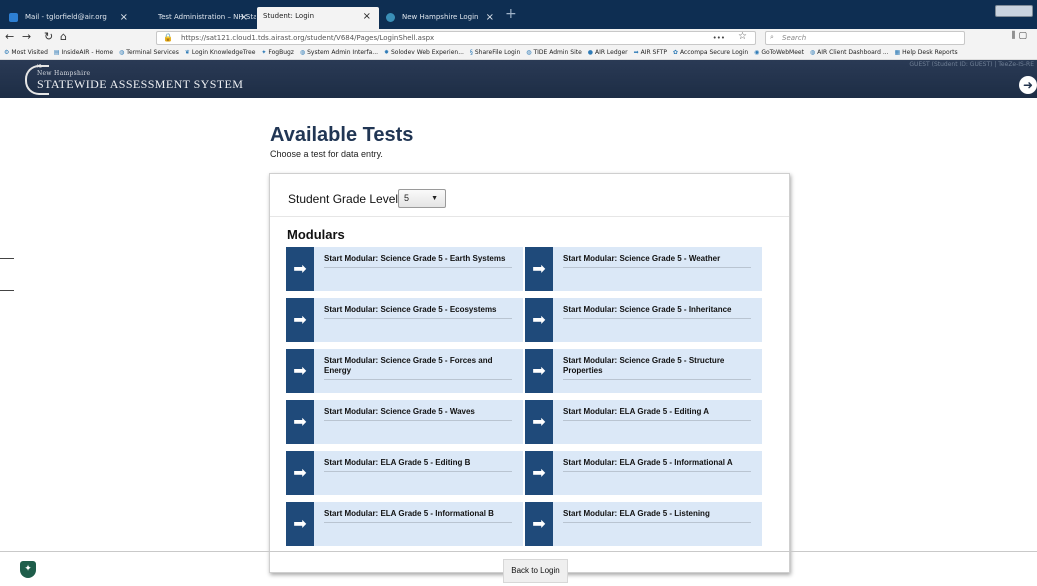 This screenshot has width=1037, height=586. Describe the element at coordinates (407, 198) in the screenshot. I see `grade-value: 5` at that location.